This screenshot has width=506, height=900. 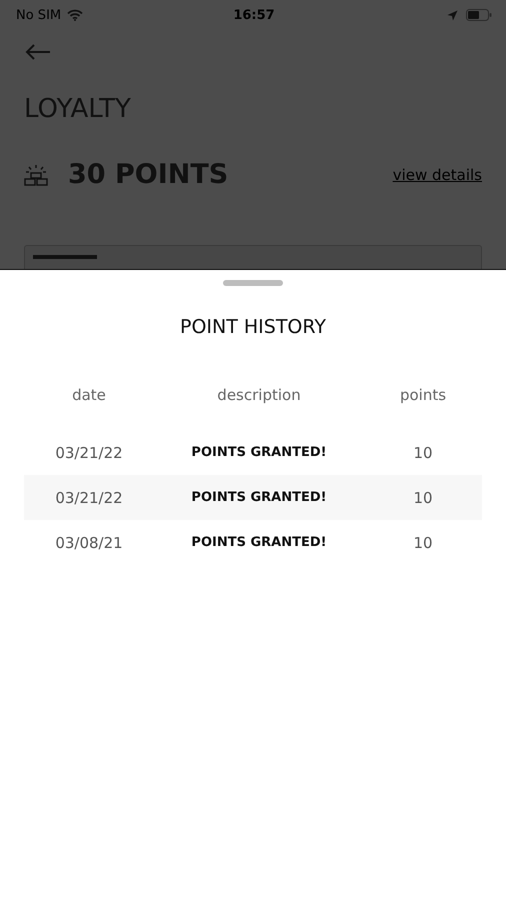 What do you see at coordinates (89, 395) in the screenshot?
I see `column-header: date` at bounding box center [89, 395].